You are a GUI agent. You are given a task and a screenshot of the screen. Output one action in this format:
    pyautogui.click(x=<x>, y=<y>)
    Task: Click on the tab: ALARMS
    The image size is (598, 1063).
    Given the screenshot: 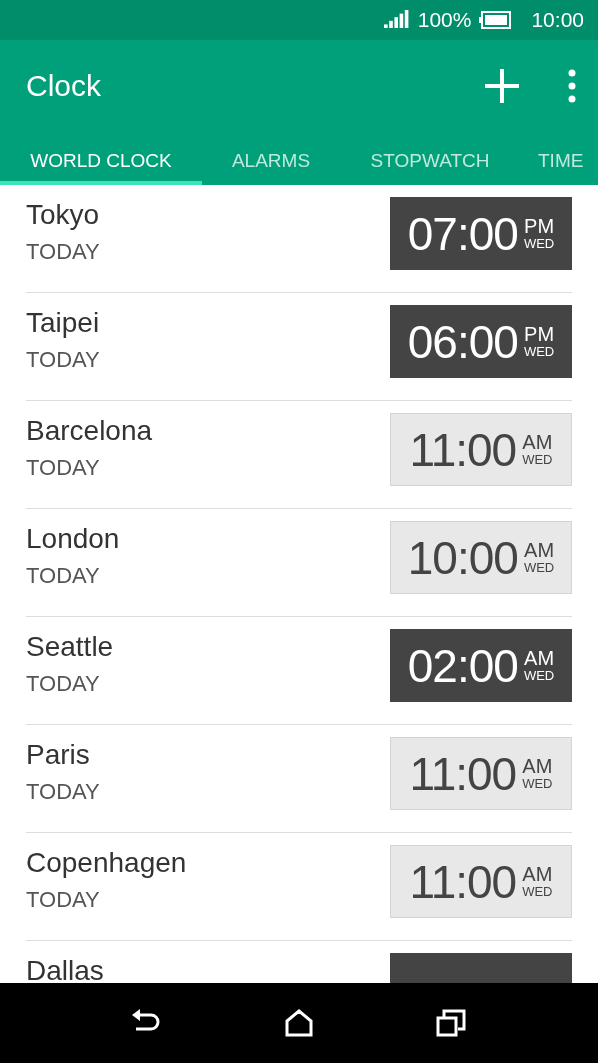 What is the action you would take?
    pyautogui.click(x=271, y=158)
    